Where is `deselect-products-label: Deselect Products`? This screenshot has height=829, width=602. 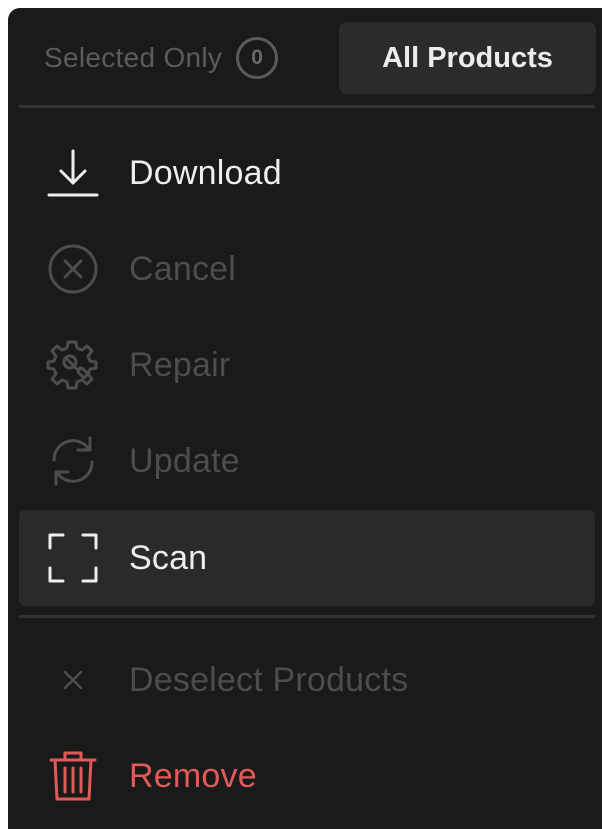
deselect-products-label: Deselect Products is located at coordinates (269, 679).